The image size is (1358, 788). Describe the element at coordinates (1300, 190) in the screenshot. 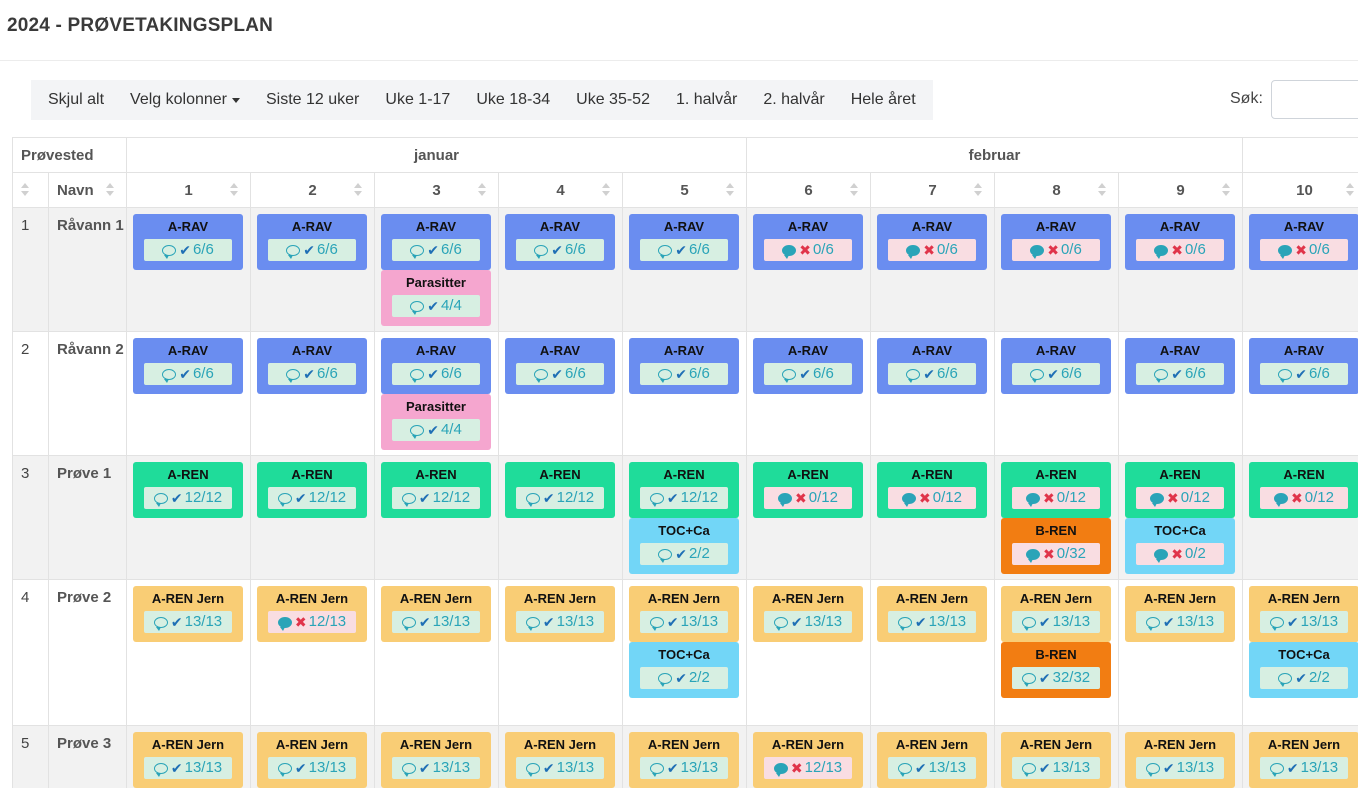

I see `column-header-week-10: 10` at that location.